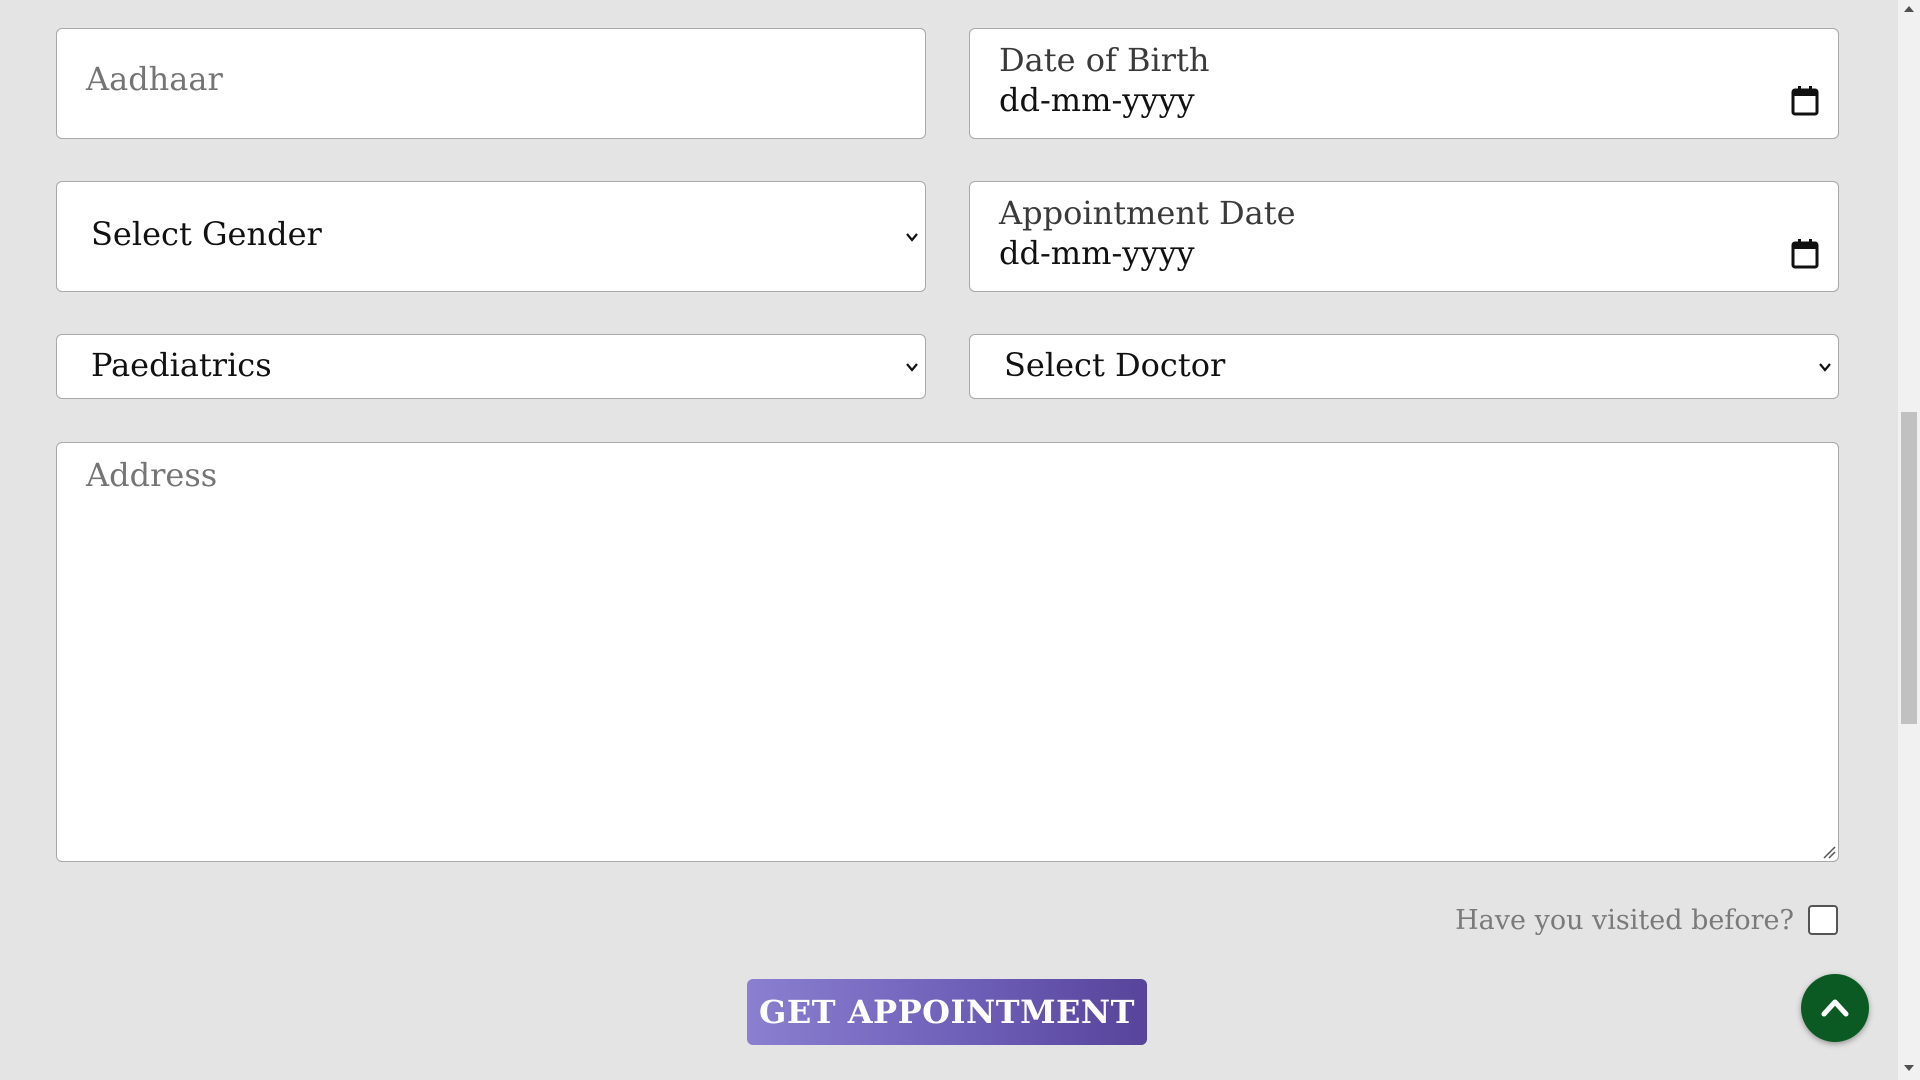 The image size is (1920, 1080). What do you see at coordinates (491, 83) in the screenshot?
I see `aadhaar-input: Aadhaar` at bounding box center [491, 83].